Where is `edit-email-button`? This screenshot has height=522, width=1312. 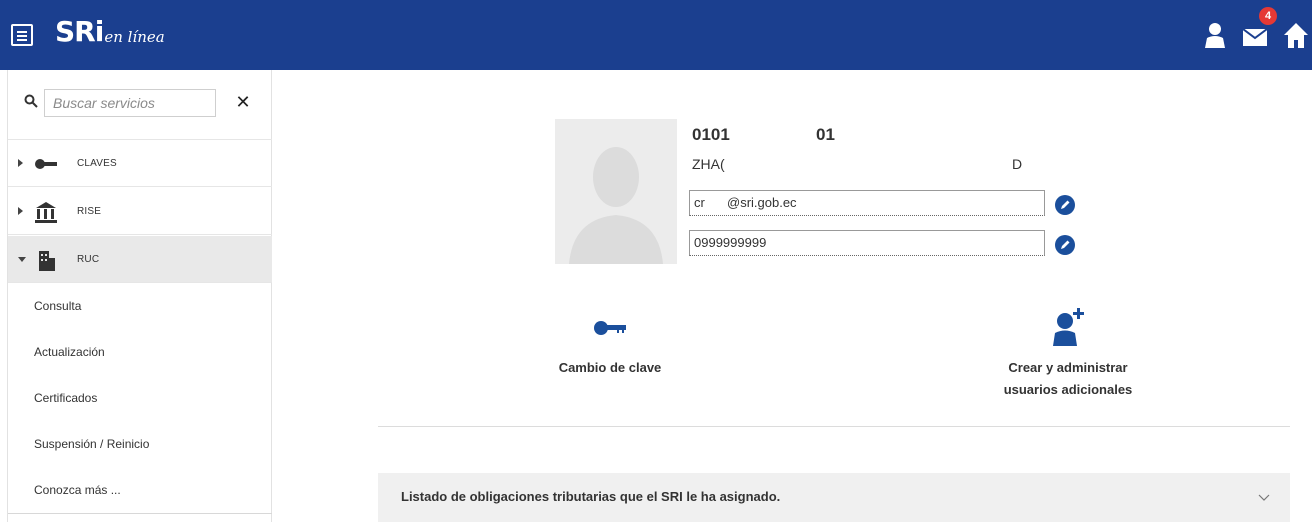
edit-email-button is located at coordinates (1065, 205).